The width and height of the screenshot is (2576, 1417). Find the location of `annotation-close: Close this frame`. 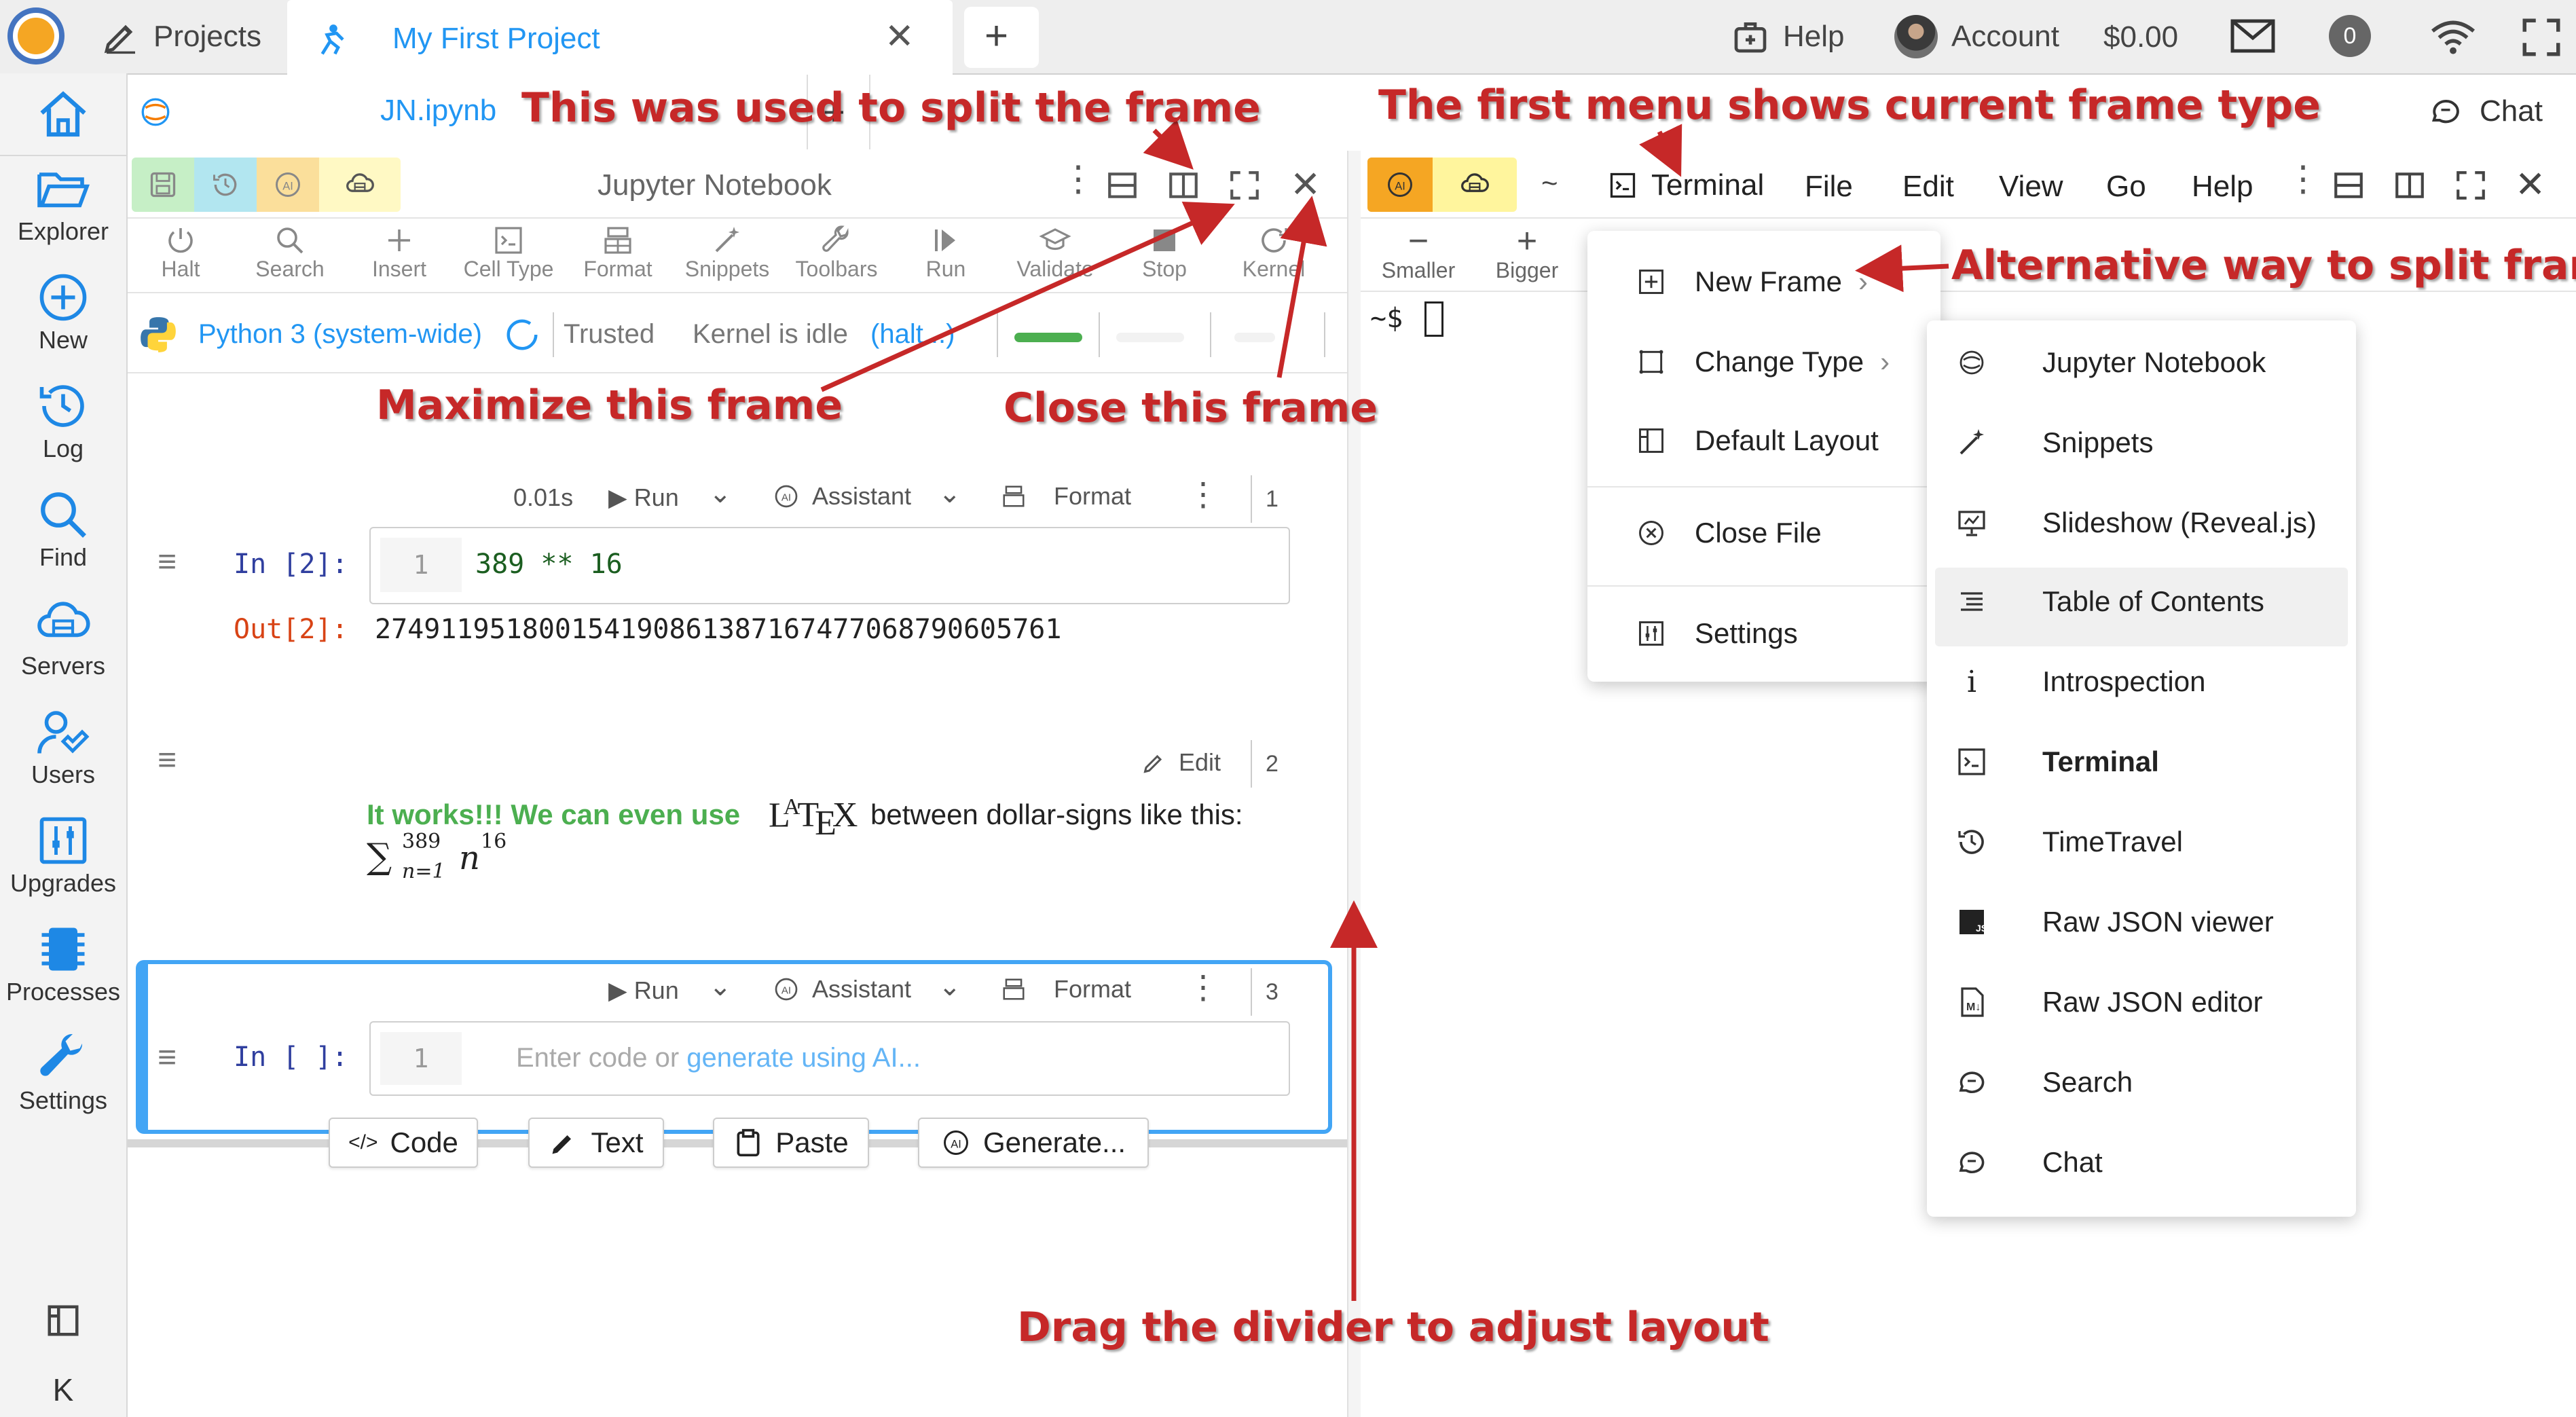

annotation-close: Close this frame is located at coordinates (1191, 408).